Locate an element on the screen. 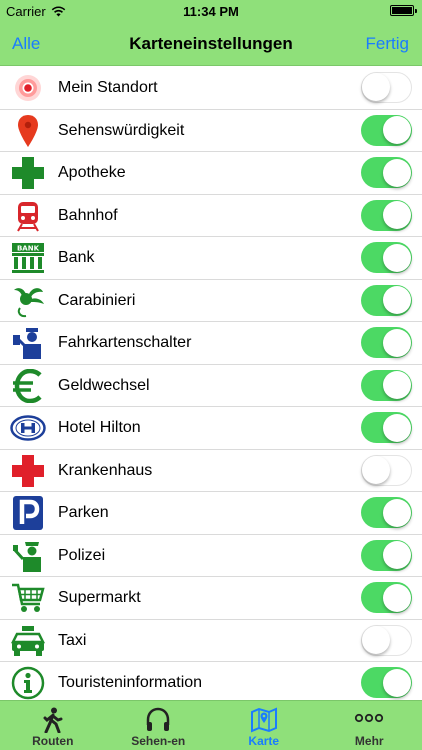 The width and height of the screenshot is (422, 750). list-item-hotel-hilton: Hotel Hilton is located at coordinates (211, 428).